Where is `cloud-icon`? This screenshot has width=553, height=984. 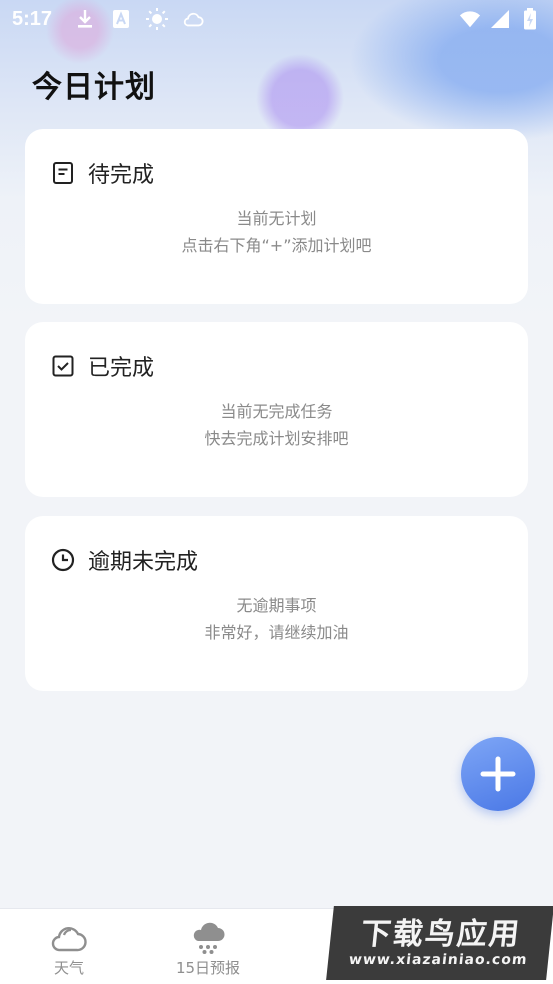
cloud-icon is located at coordinates (69, 938).